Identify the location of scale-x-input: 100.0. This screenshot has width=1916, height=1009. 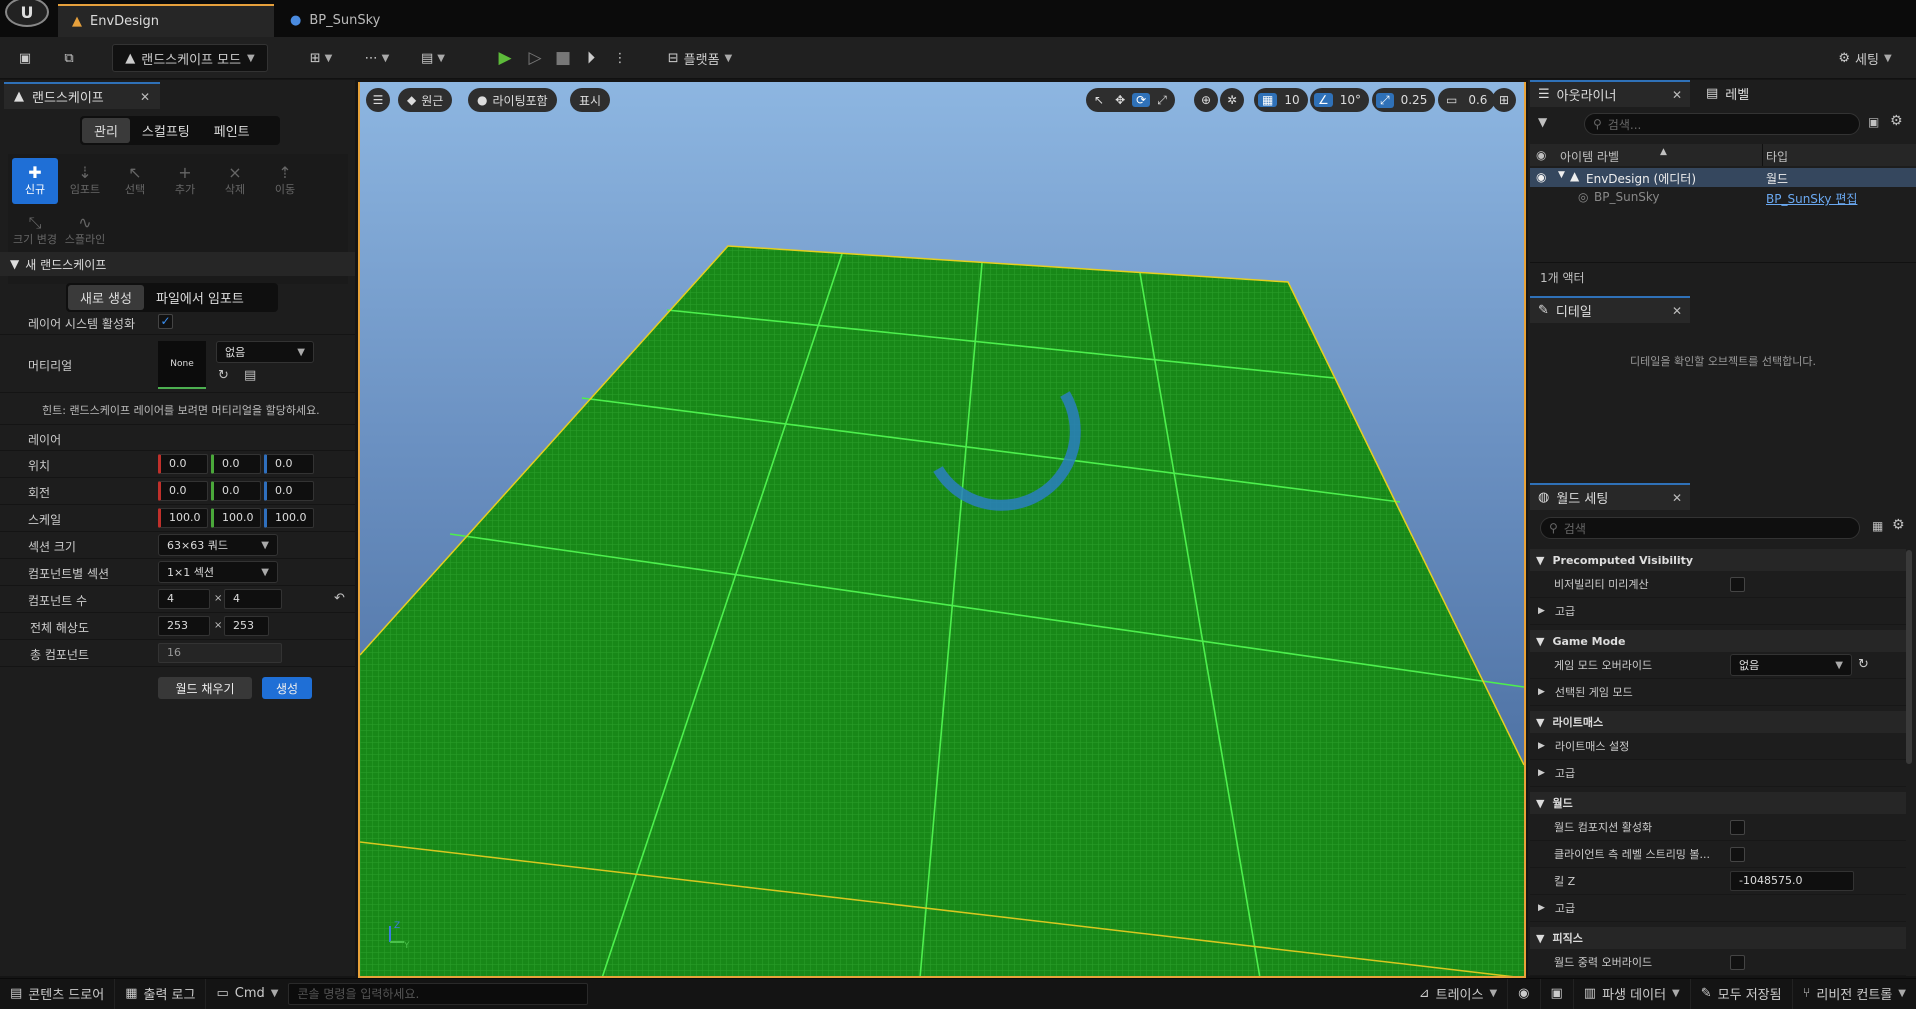
(183, 518).